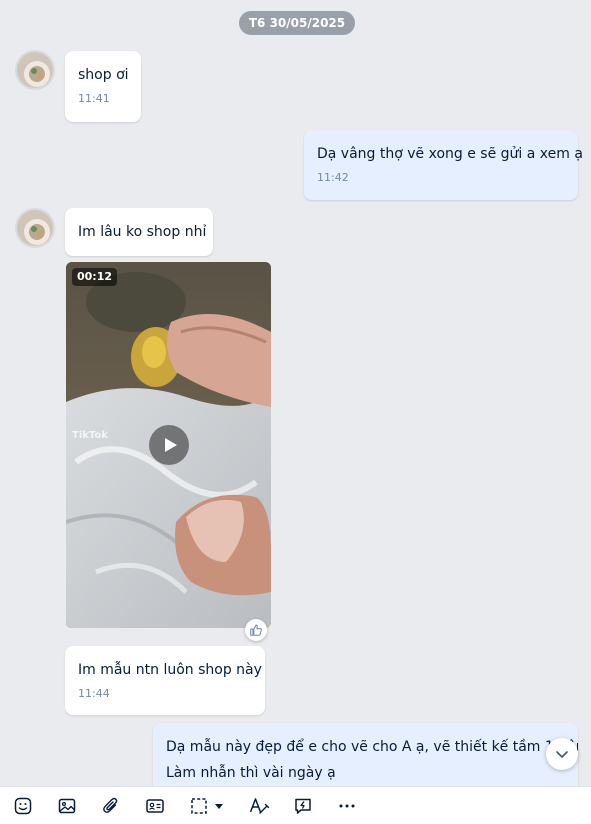 The height and width of the screenshot is (824, 591). I want to click on thumbs-up-icon, so click(256, 630).